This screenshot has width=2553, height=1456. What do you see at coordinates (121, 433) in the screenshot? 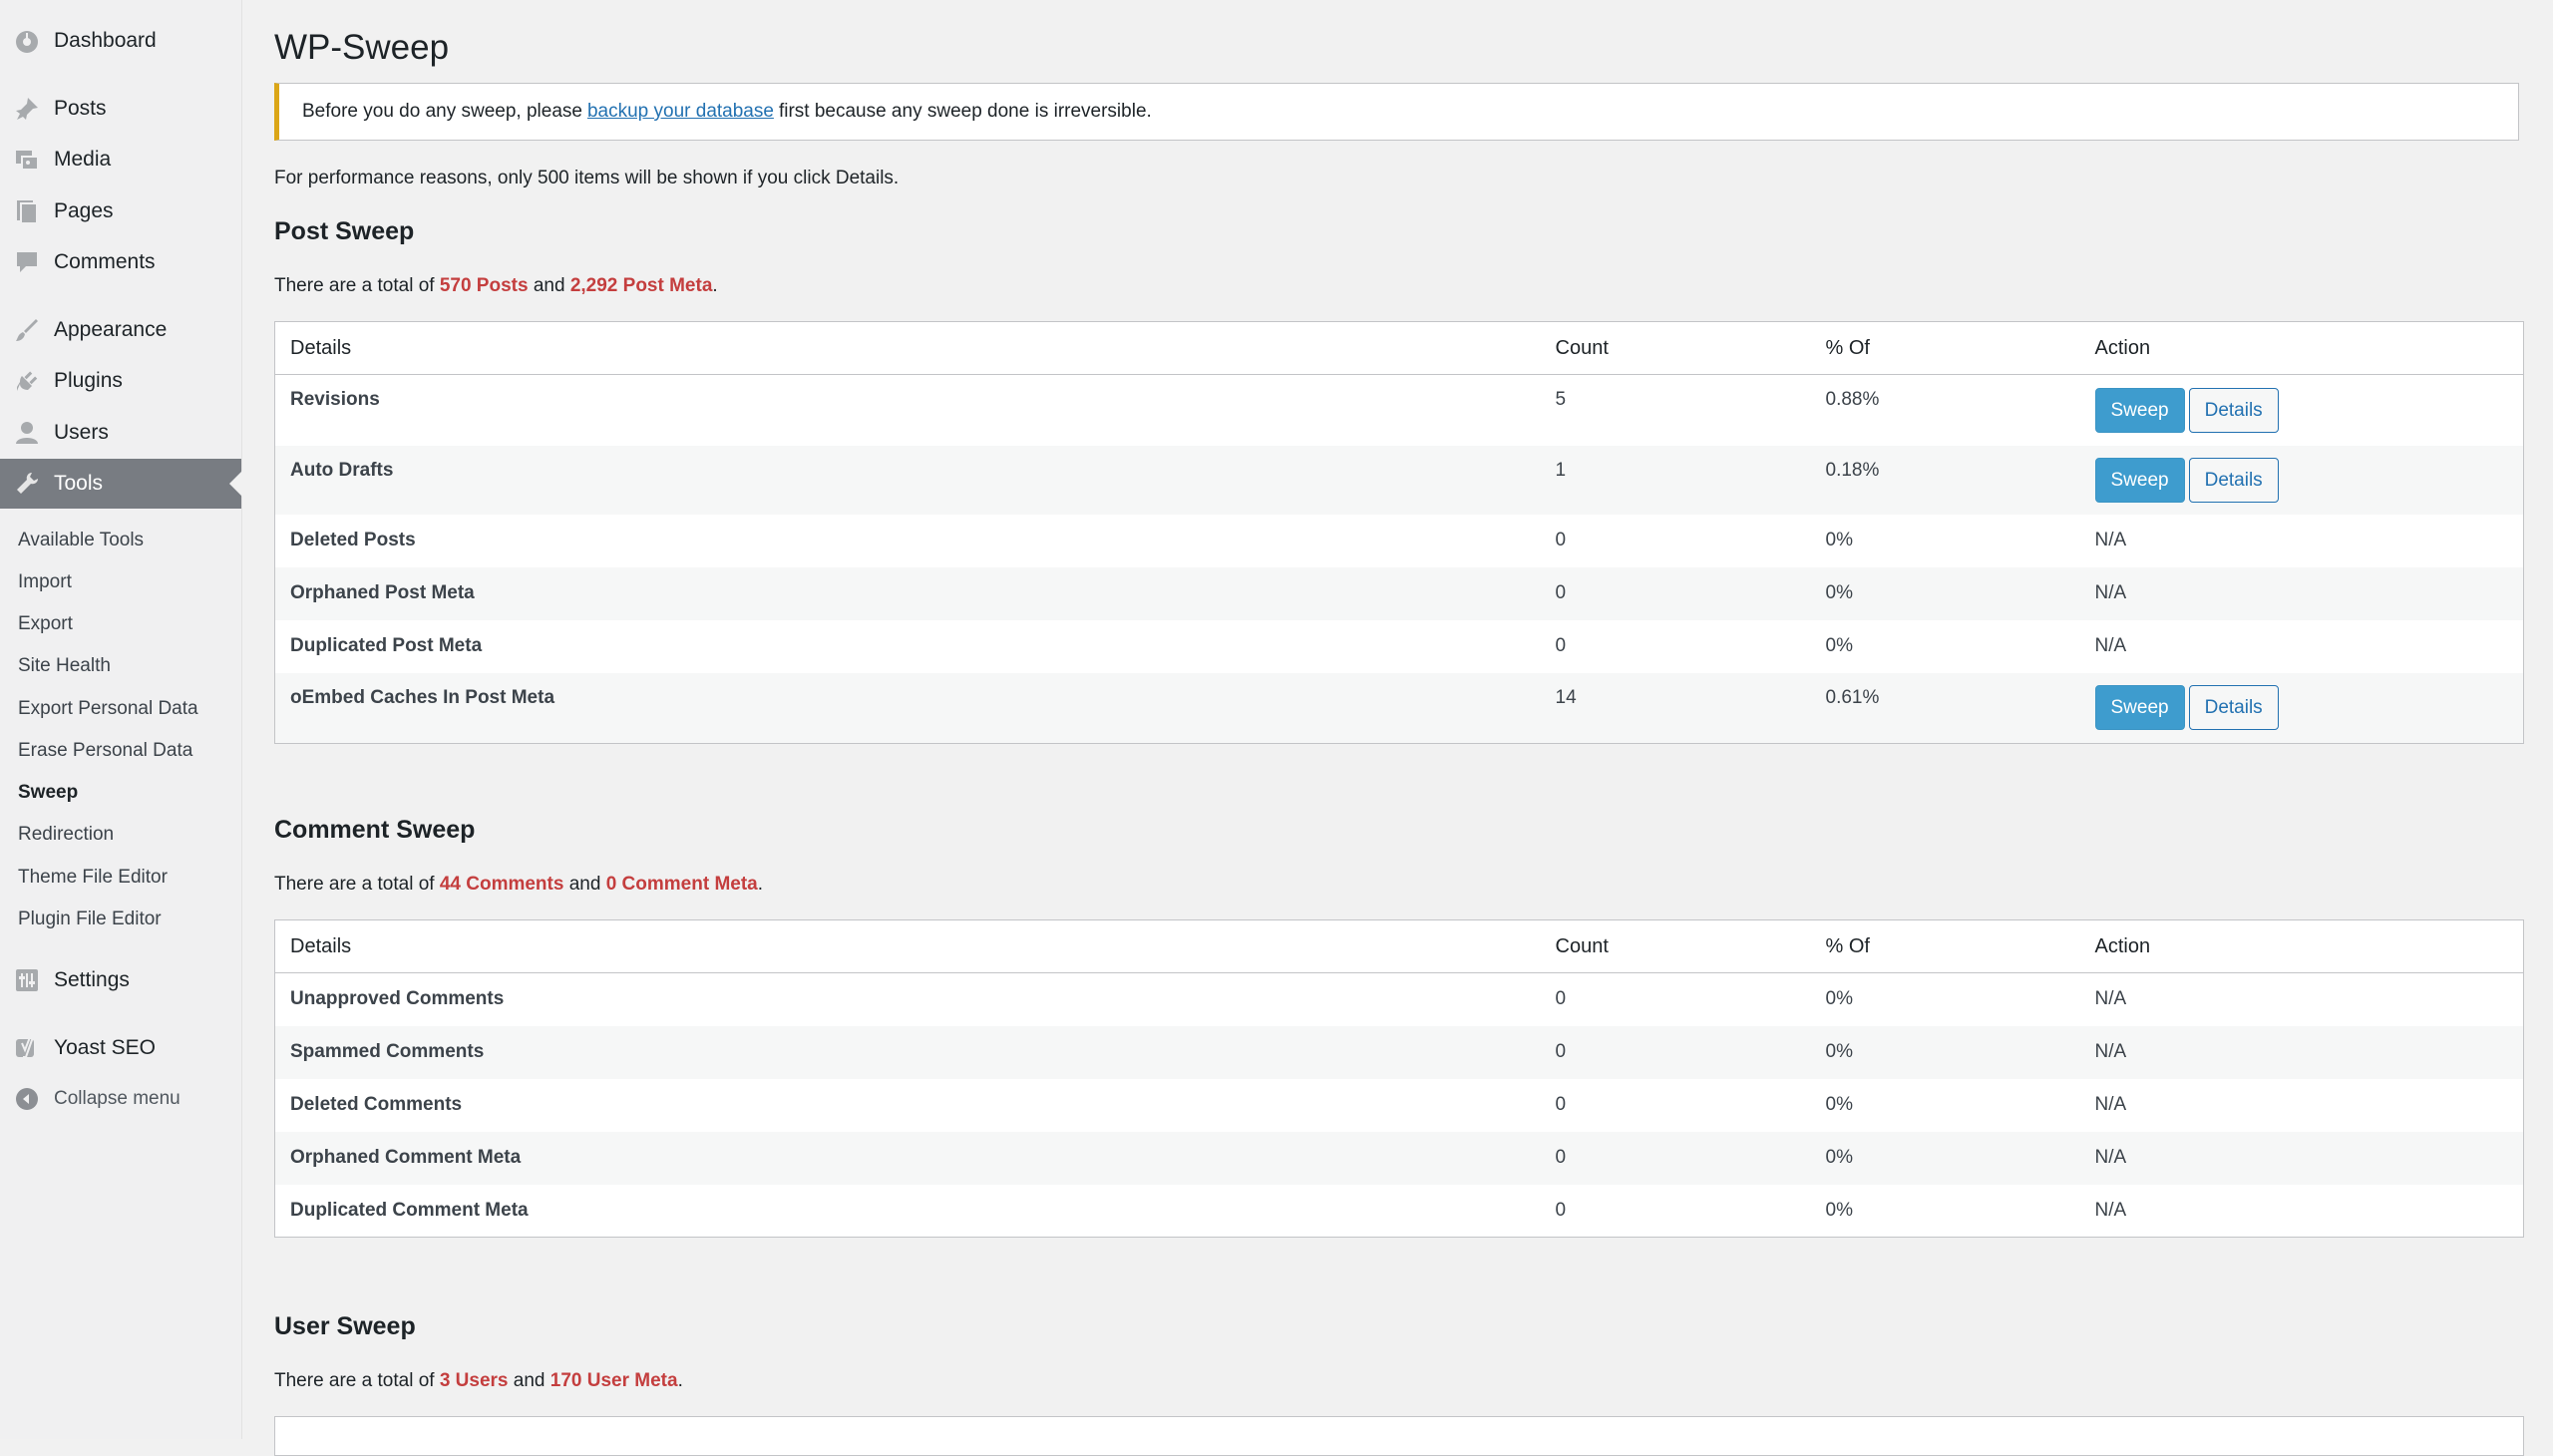
I see `menu-users: Users` at bounding box center [121, 433].